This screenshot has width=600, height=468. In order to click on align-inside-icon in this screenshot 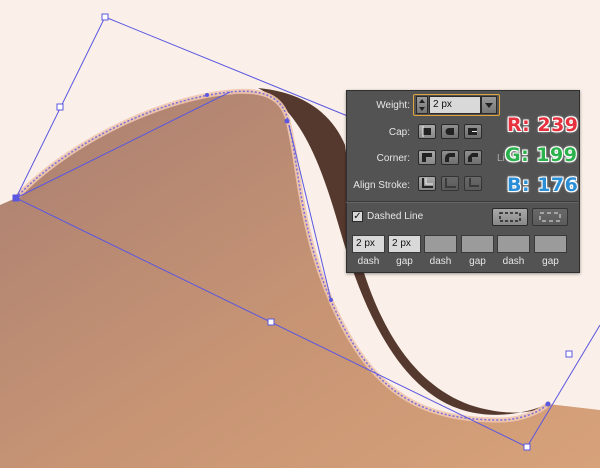, I will do `click(450, 183)`.